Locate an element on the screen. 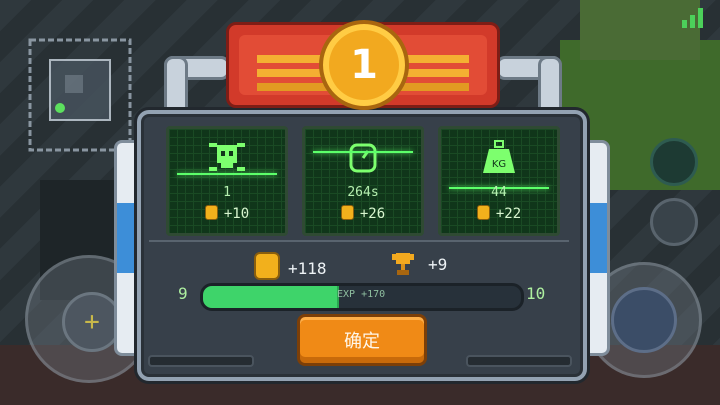 The height and width of the screenshot is (405, 720). trophy-icon is located at coordinates (403, 264).